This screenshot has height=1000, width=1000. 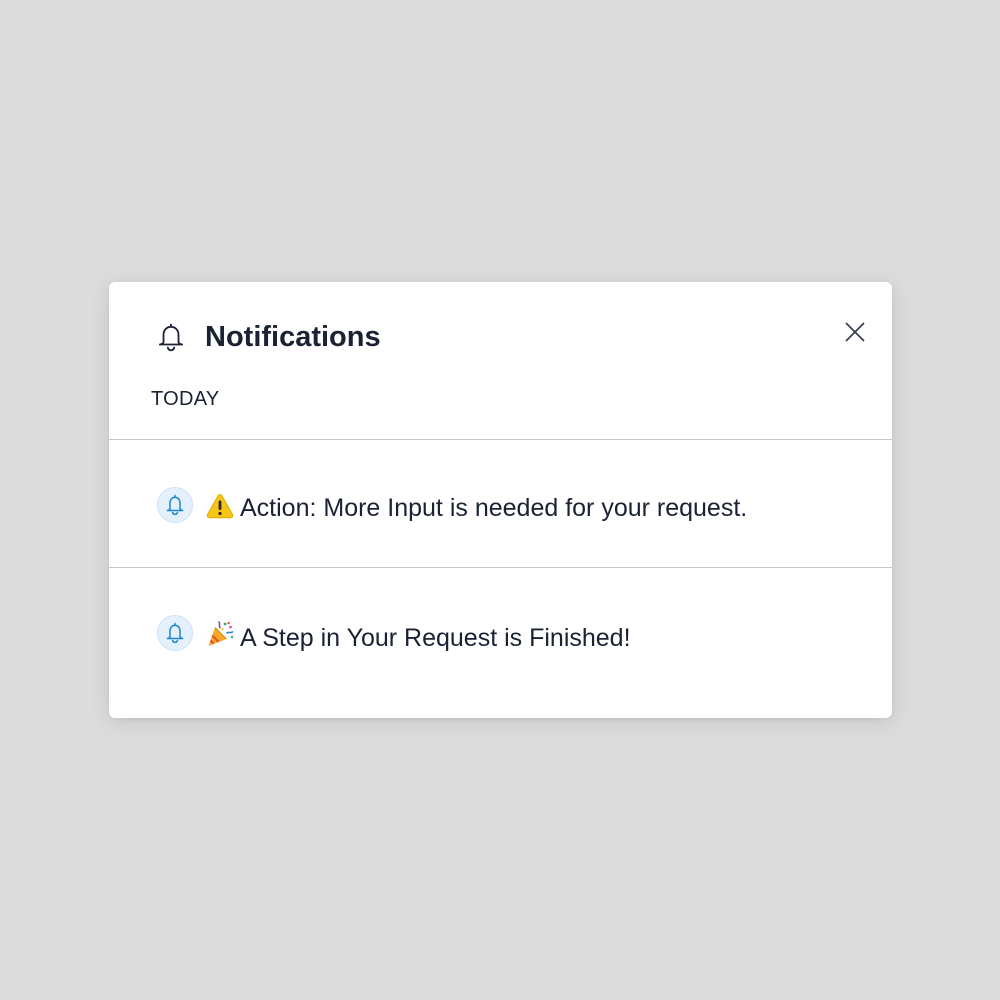 I want to click on section-label-today: TODAY, so click(x=185, y=399).